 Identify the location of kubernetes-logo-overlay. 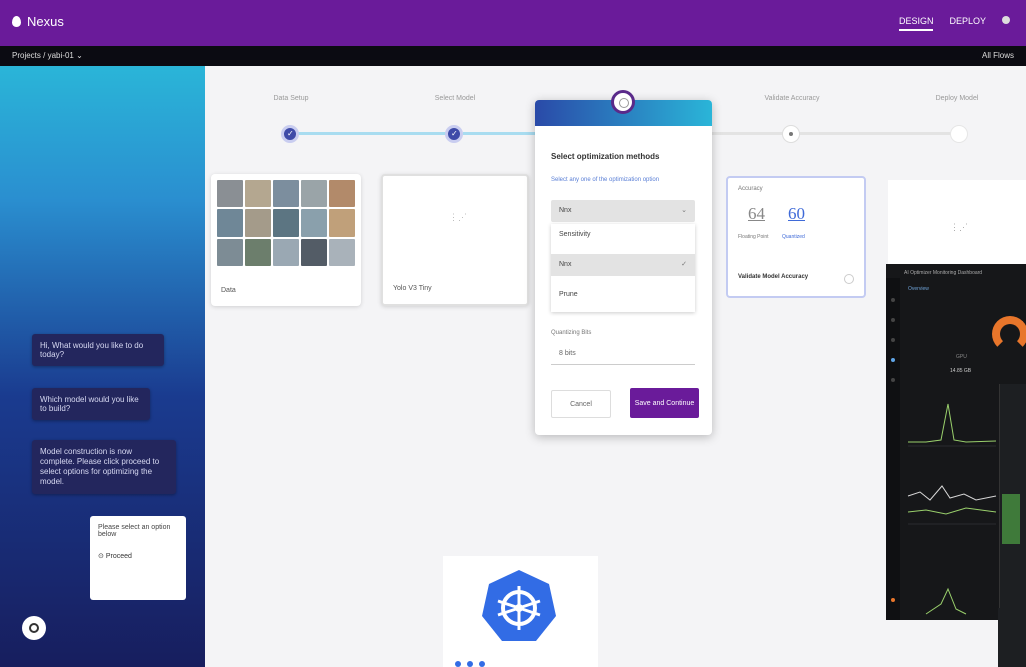
(520, 611).